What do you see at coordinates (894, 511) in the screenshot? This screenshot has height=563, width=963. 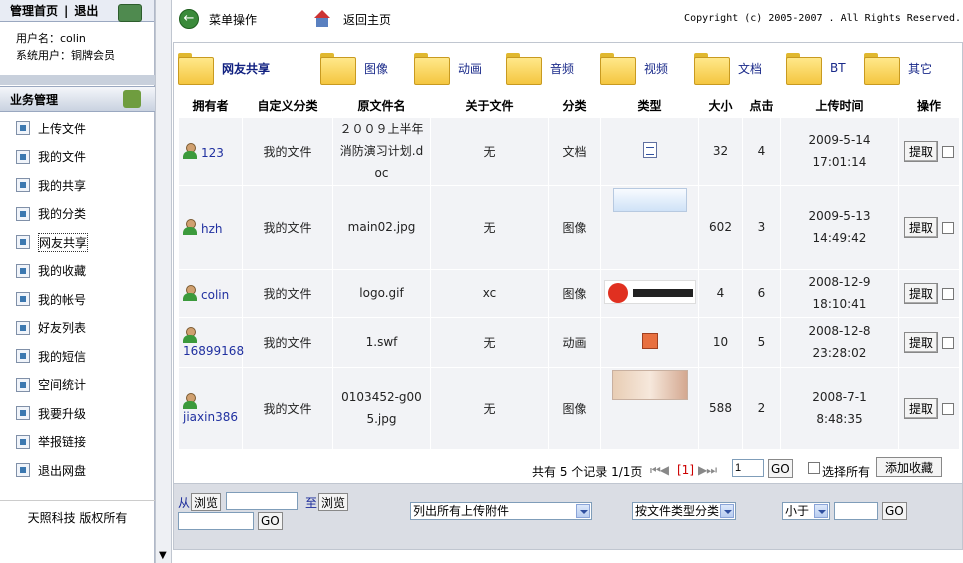 I see `size-go-button: GO` at bounding box center [894, 511].